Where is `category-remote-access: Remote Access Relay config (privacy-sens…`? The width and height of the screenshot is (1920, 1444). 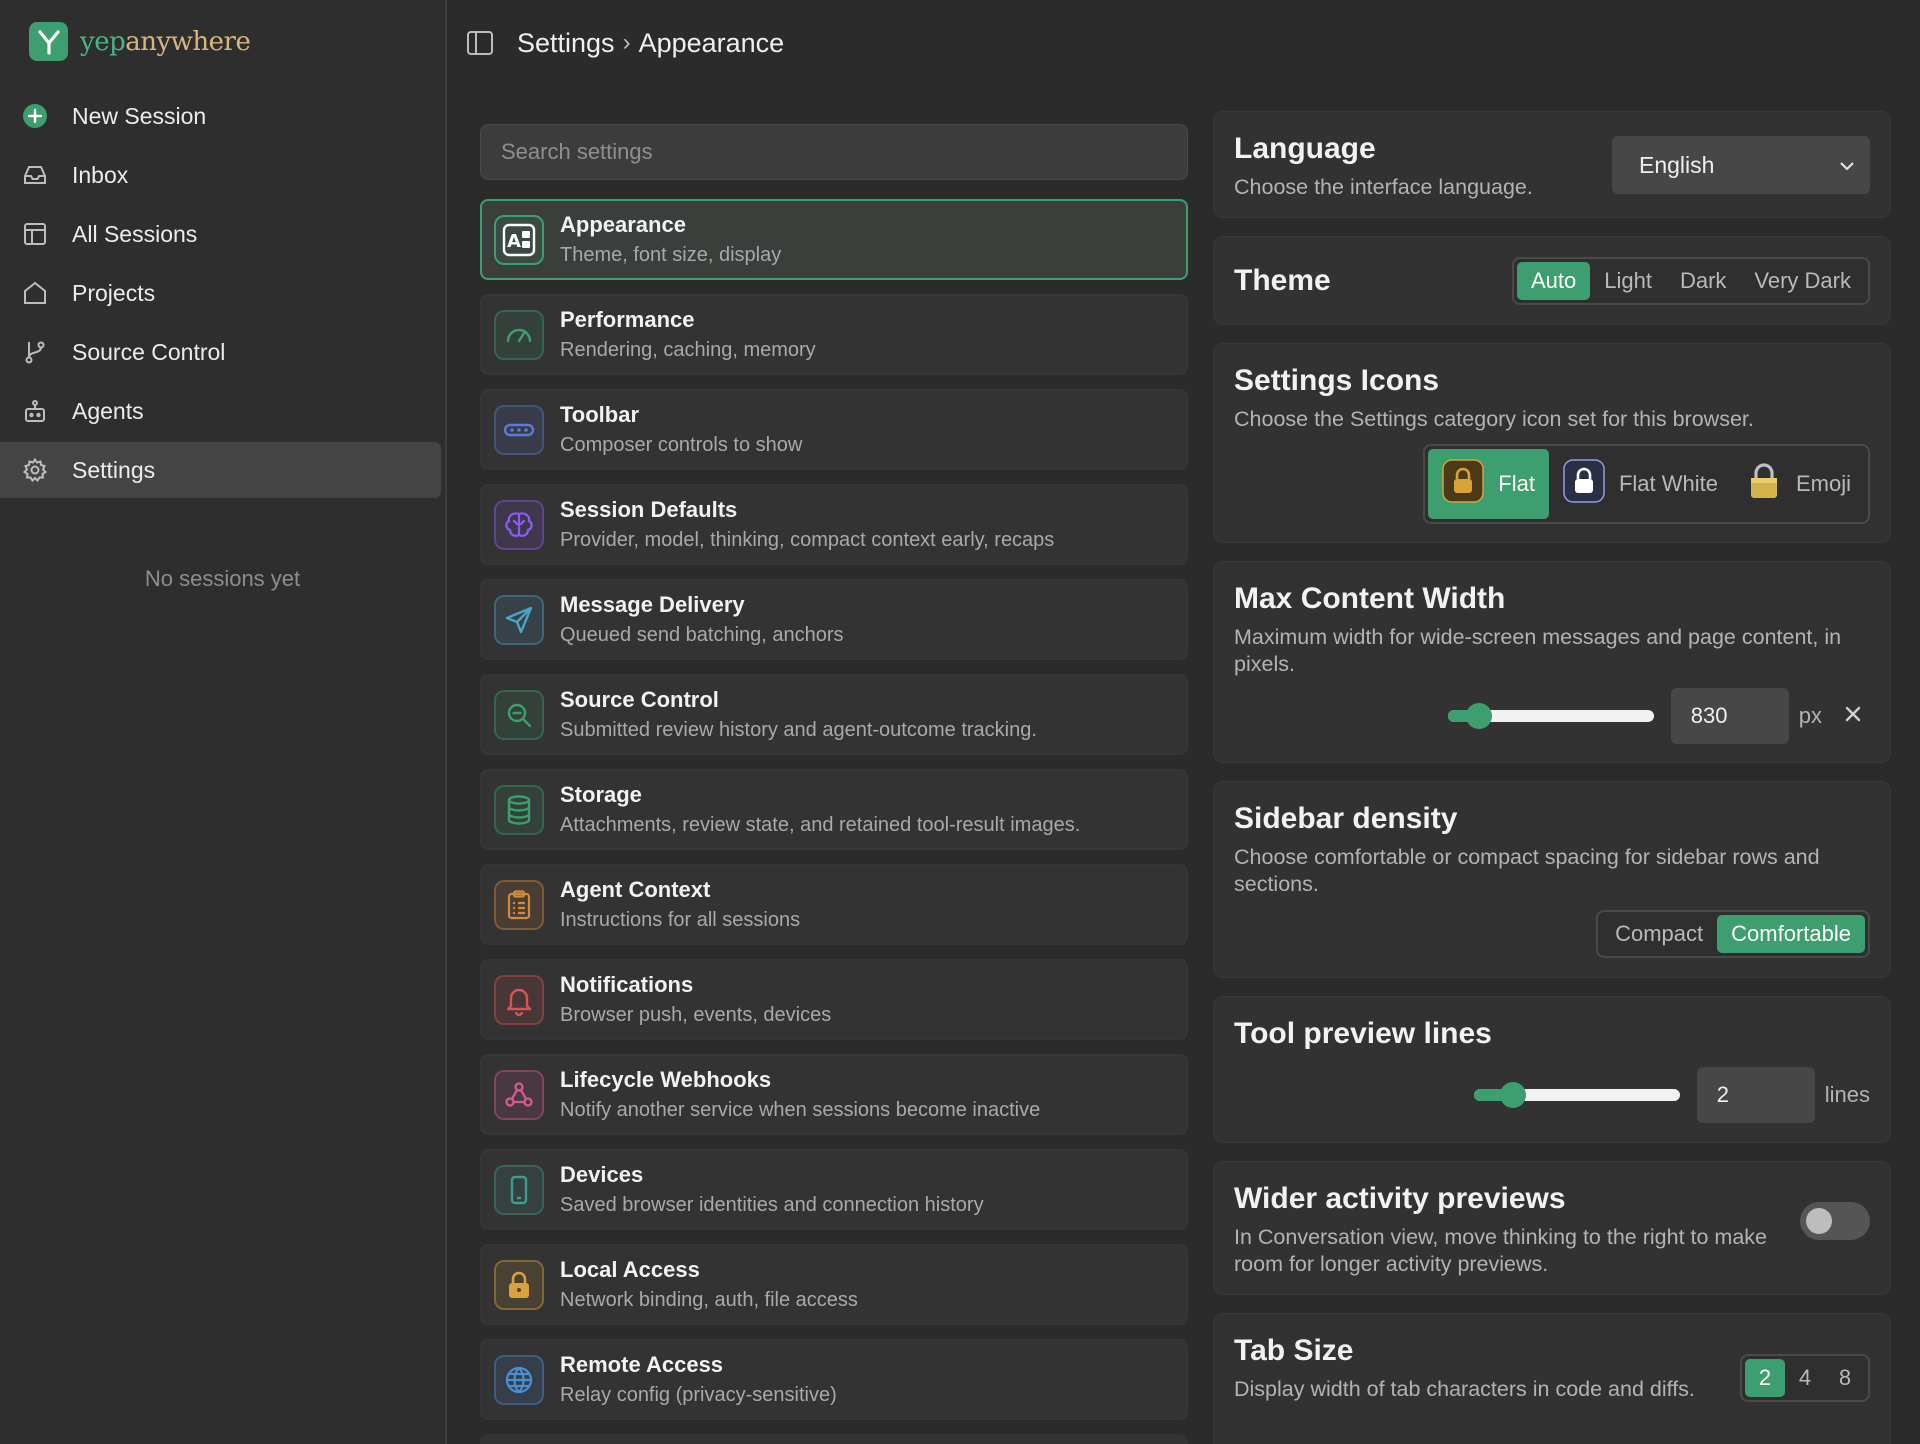 category-remote-access: Remote Access Relay config (privacy-sens… is located at coordinates (834, 1379).